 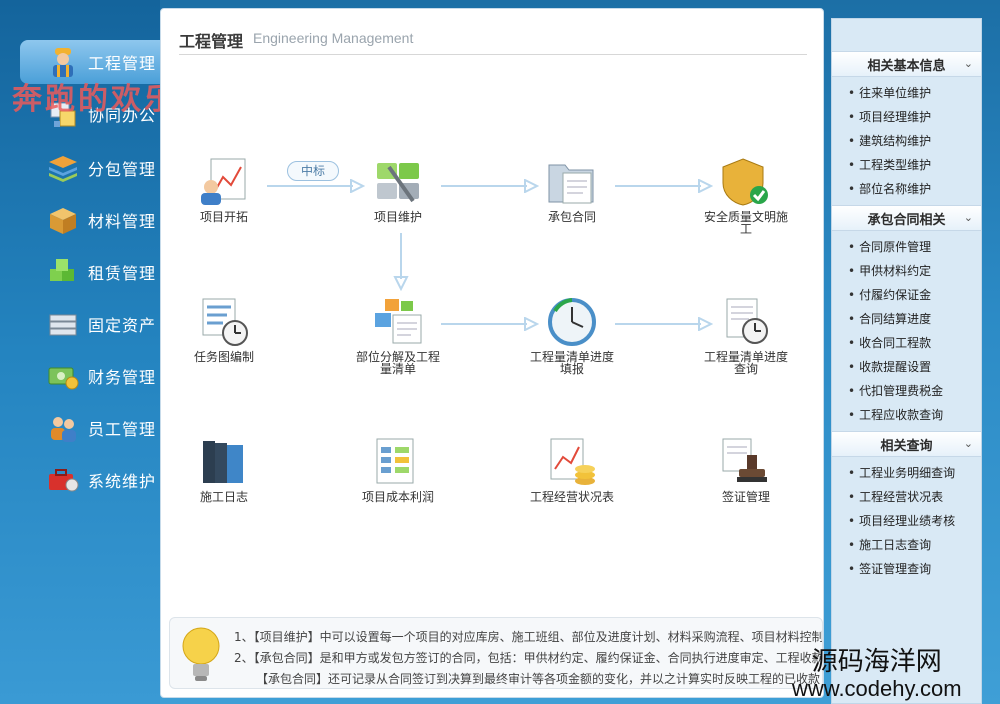 I want to click on layers-icon, so click(x=63, y=169).